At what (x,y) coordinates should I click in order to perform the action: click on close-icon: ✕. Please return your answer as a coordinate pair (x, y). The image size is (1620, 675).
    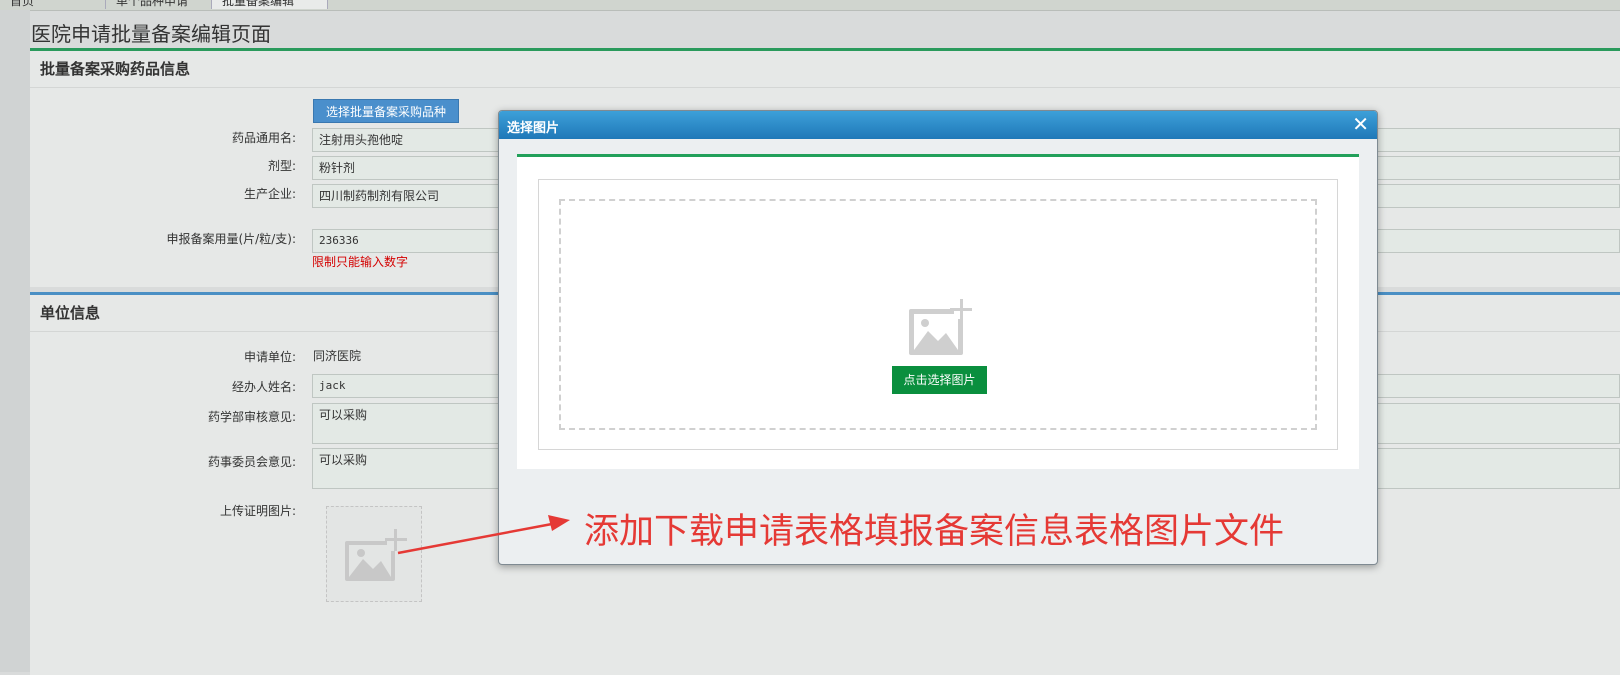
    Looking at the image, I should click on (1360, 124).